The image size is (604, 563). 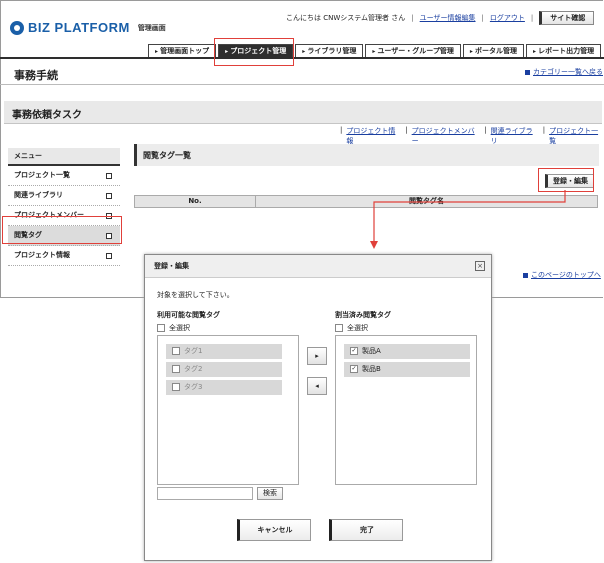 What do you see at coordinates (407, 351) in the screenshot?
I see `assigned-tag-item: ✓ 製品A` at bounding box center [407, 351].